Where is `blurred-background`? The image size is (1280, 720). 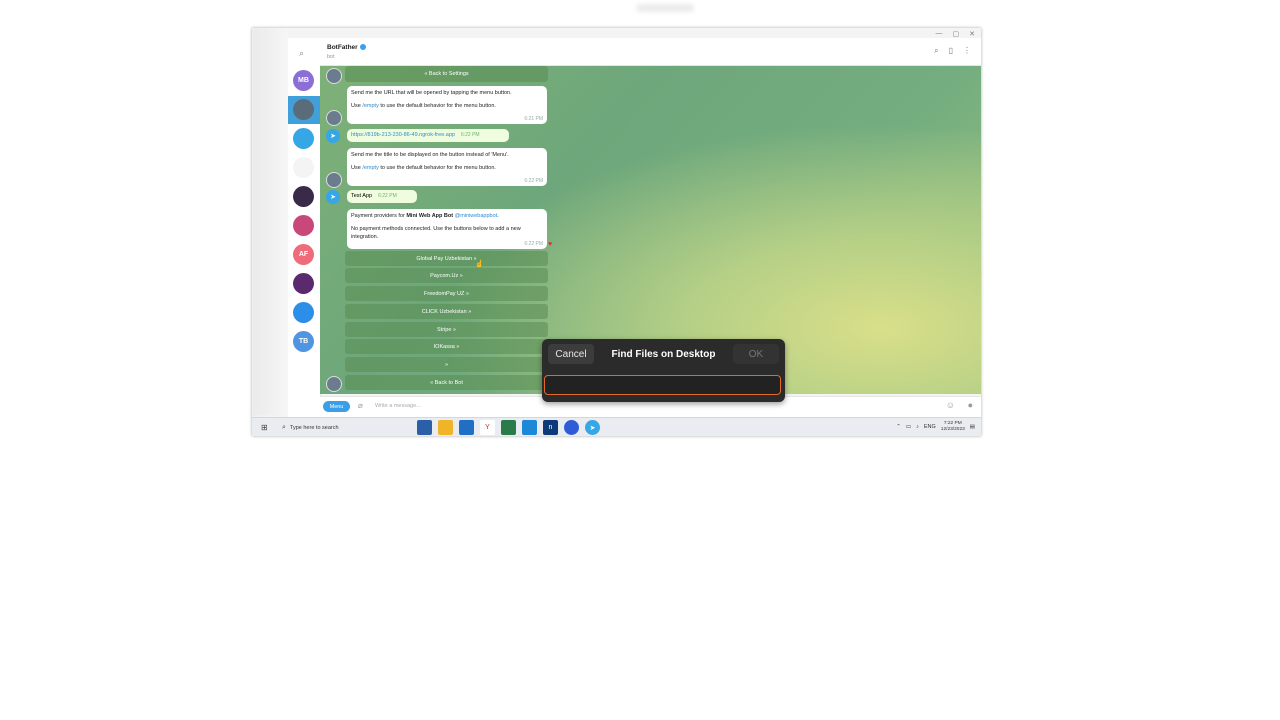 blurred-background is located at coordinates (270, 222).